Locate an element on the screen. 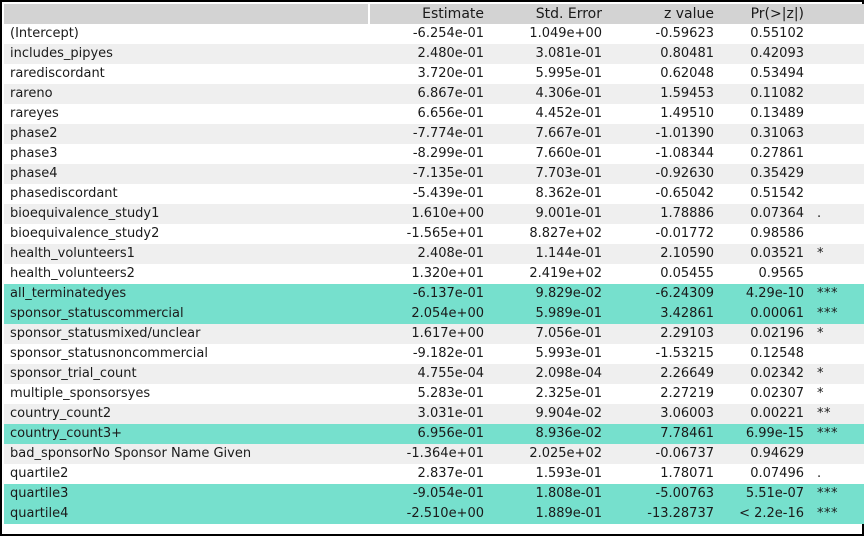 This screenshot has height=536, width=864. z-value-cell: -6.24309 is located at coordinates (666, 294).